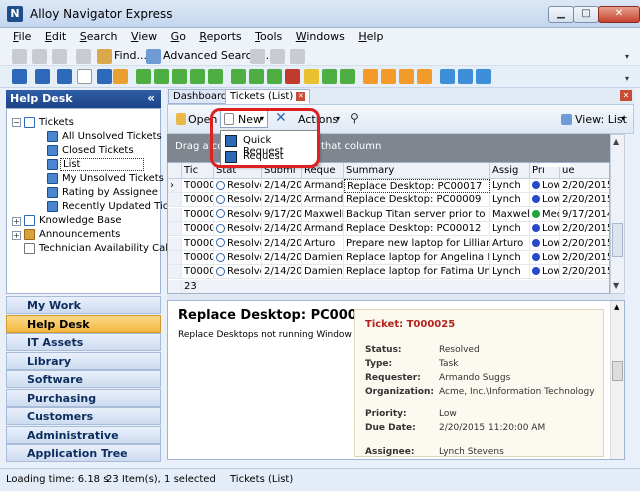  Describe the element at coordinates (417, 243) in the screenshot. I see `summary-cell: Prepare new laptop for Lillian Marroquin` at that location.